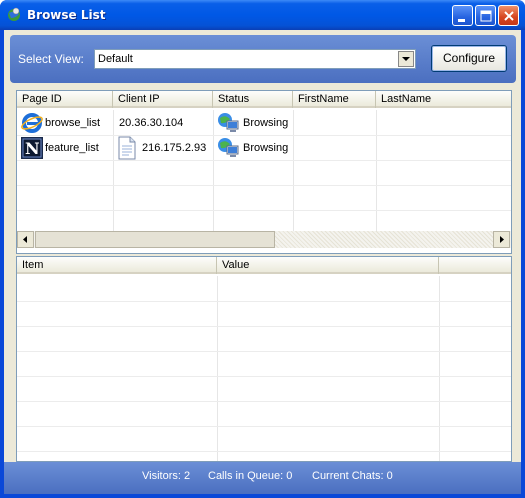  I want to click on select-view-label: Select View:, so click(51, 59).